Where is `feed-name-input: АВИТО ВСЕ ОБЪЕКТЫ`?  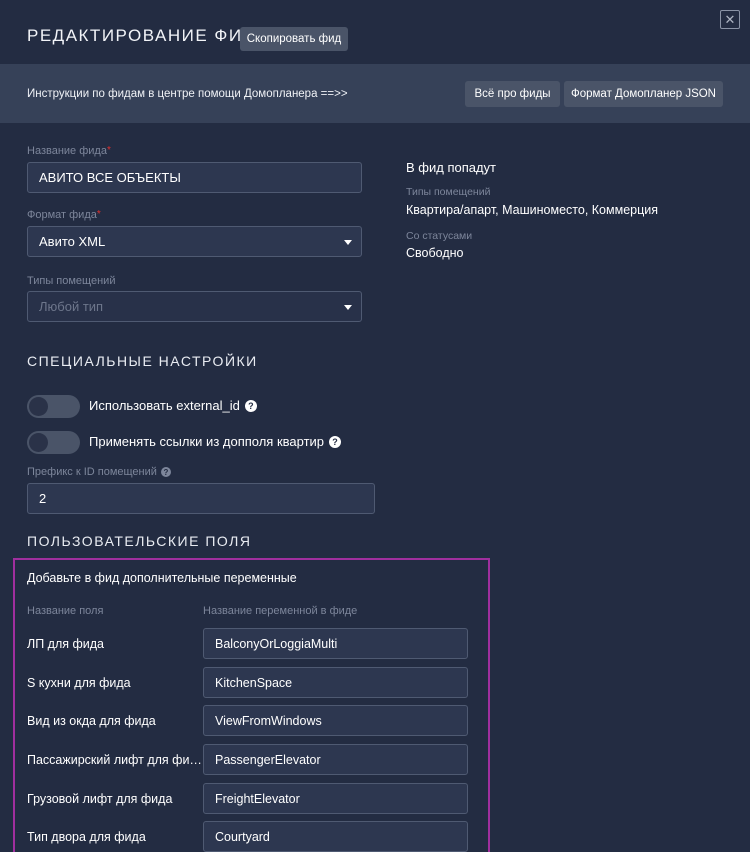
feed-name-input: АВИТО ВСЕ ОБЪЕКТЫ is located at coordinates (194, 177).